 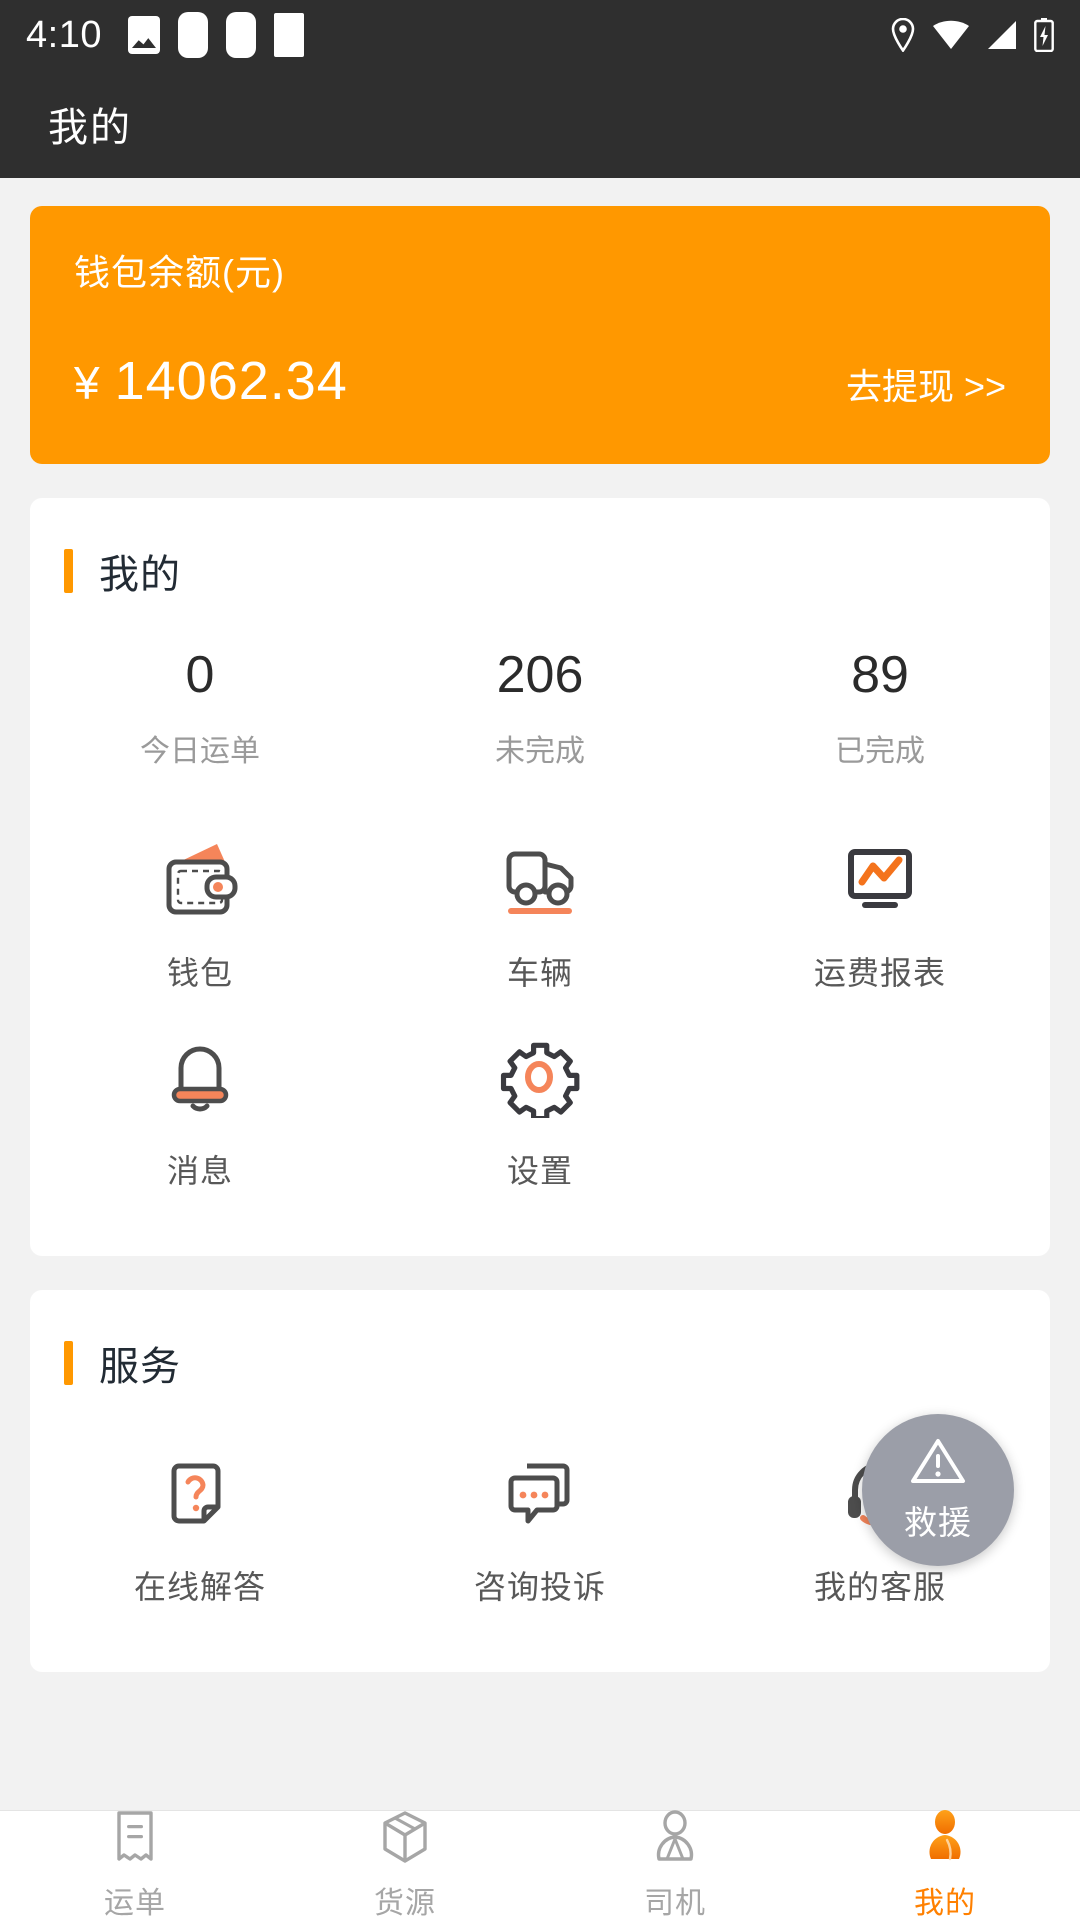 I want to click on app-notification-1-icon, so click(x=192, y=35).